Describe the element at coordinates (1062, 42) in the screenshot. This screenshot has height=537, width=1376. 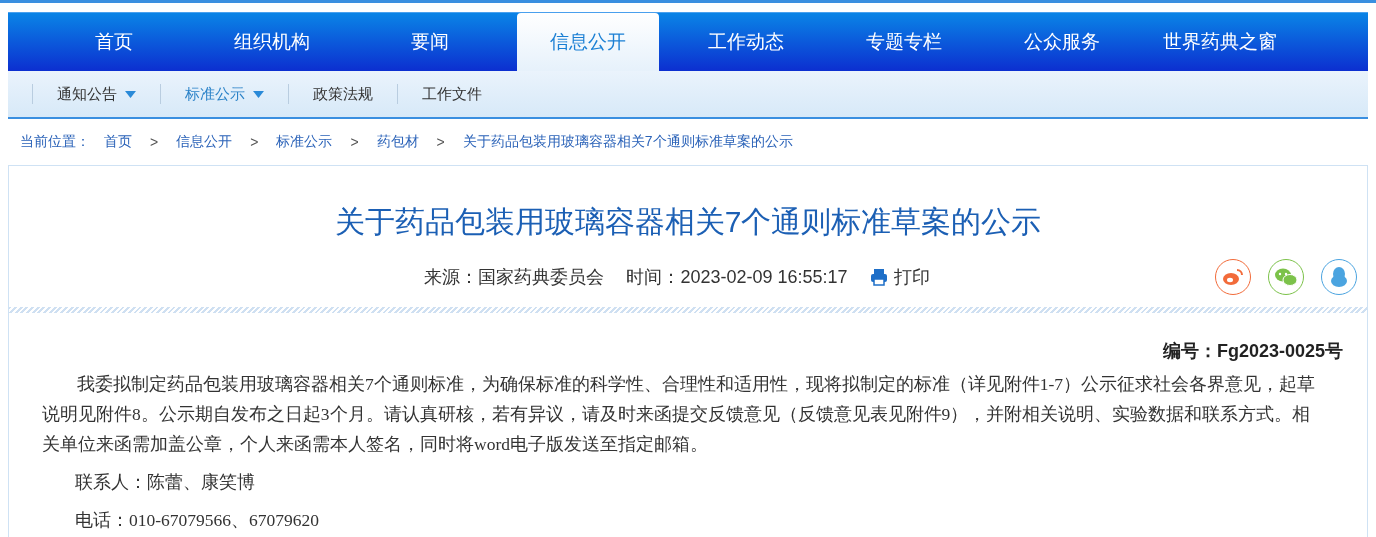
I see `nav-tab: 公众服务` at that location.